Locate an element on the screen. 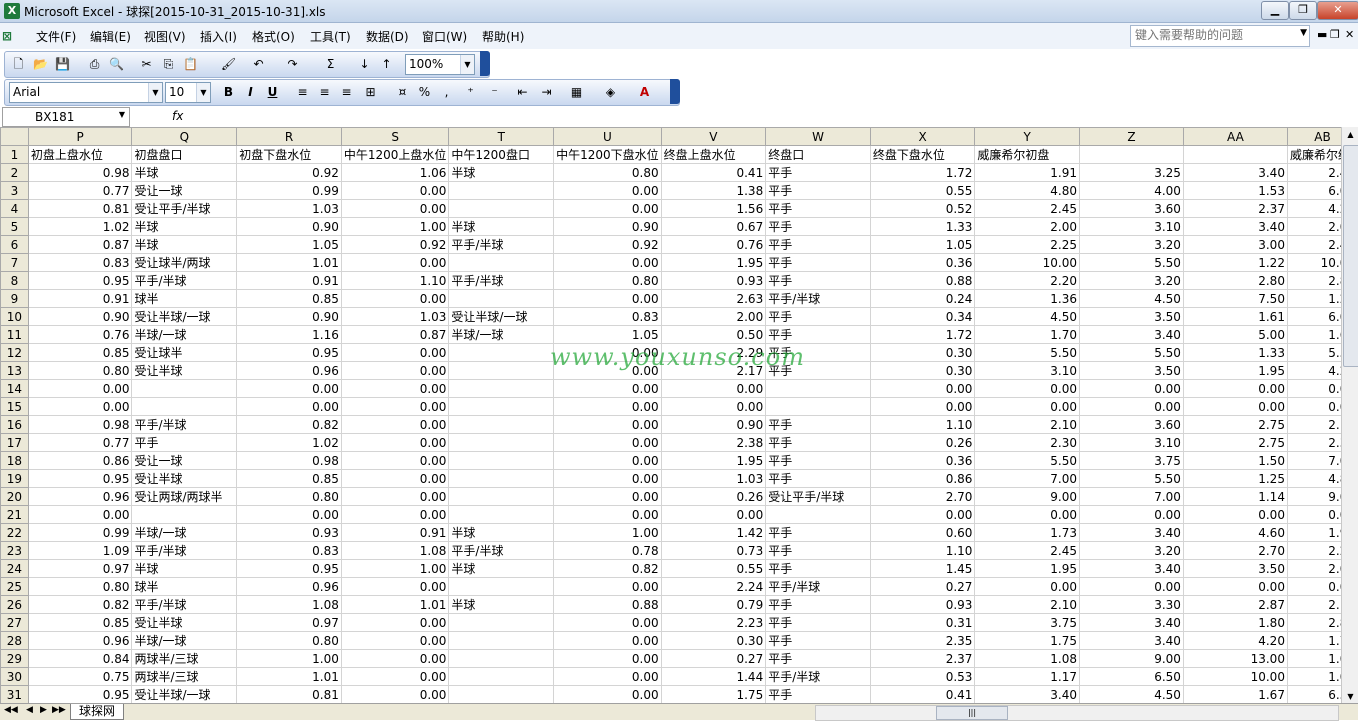 This screenshot has height=721, width=1358. cell: 0.83 is located at coordinates (289, 550).